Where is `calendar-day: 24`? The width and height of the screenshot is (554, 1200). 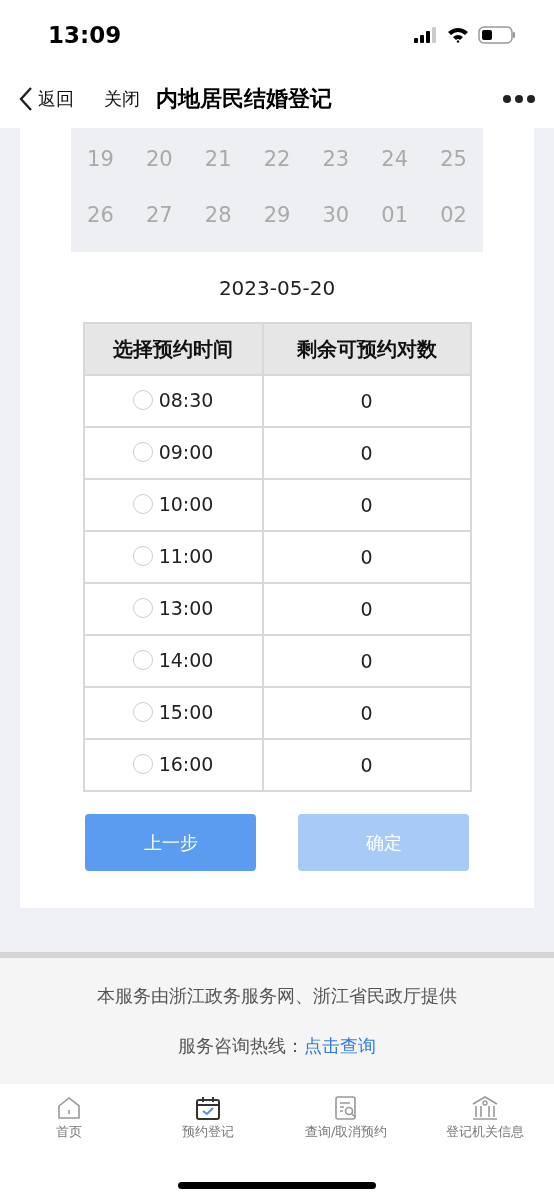 calendar-day: 24 is located at coordinates (395, 162).